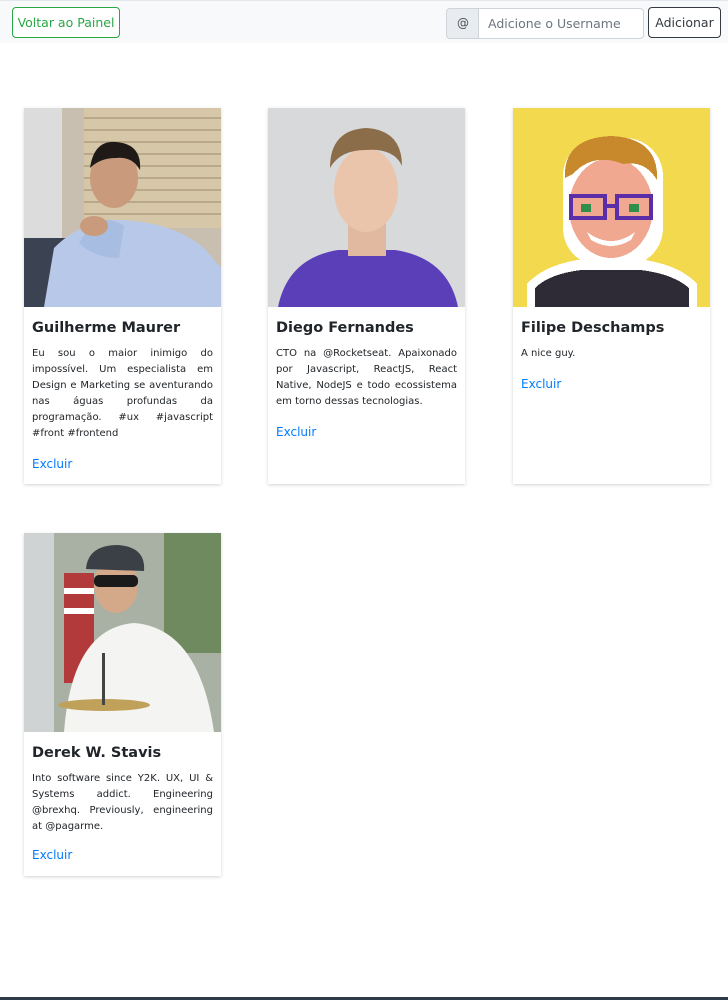 This screenshot has width=728, height=1000. What do you see at coordinates (548, 353) in the screenshot?
I see `user-bio: A nice guy.` at bounding box center [548, 353].